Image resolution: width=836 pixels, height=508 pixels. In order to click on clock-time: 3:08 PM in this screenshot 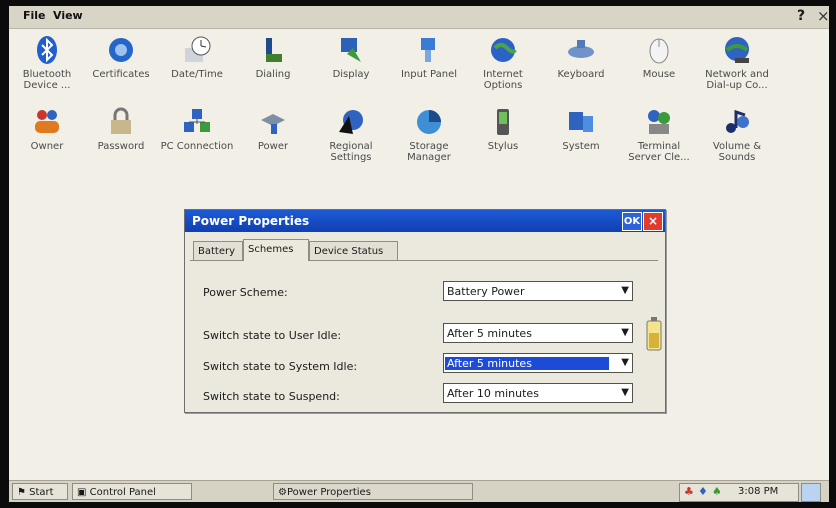, I will do `click(758, 491)`.